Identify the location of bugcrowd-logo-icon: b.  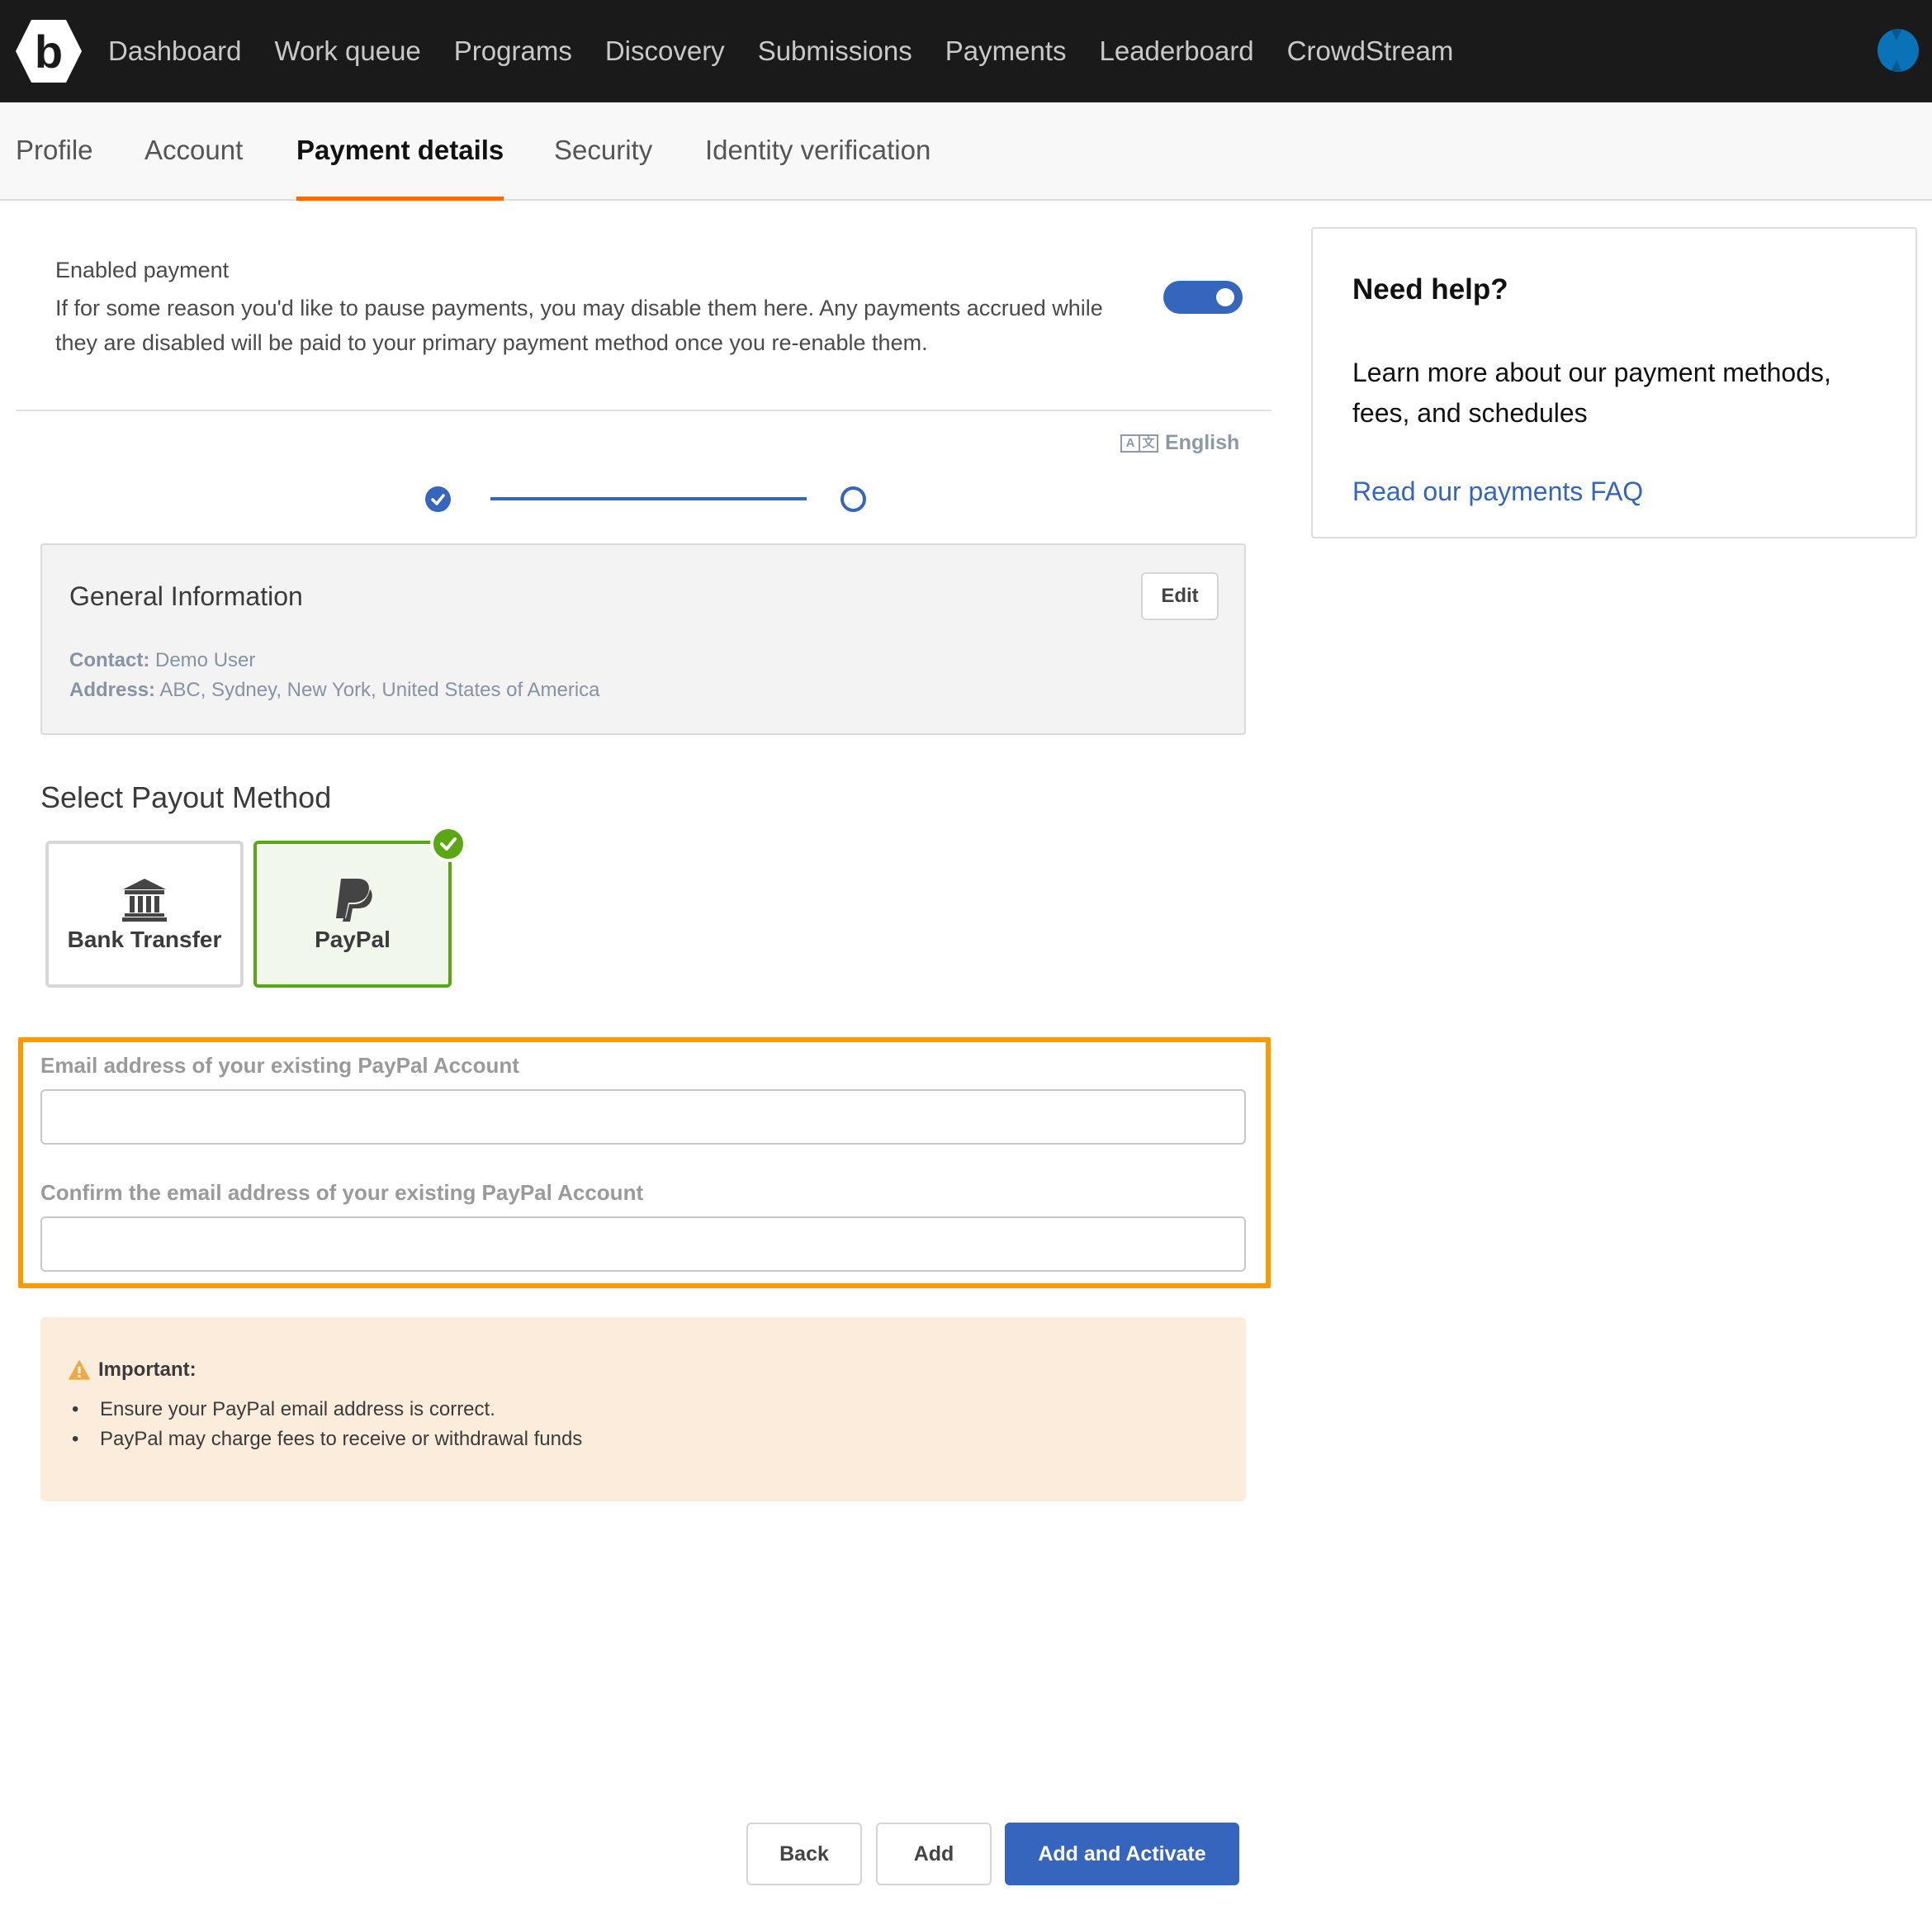
(49, 51).